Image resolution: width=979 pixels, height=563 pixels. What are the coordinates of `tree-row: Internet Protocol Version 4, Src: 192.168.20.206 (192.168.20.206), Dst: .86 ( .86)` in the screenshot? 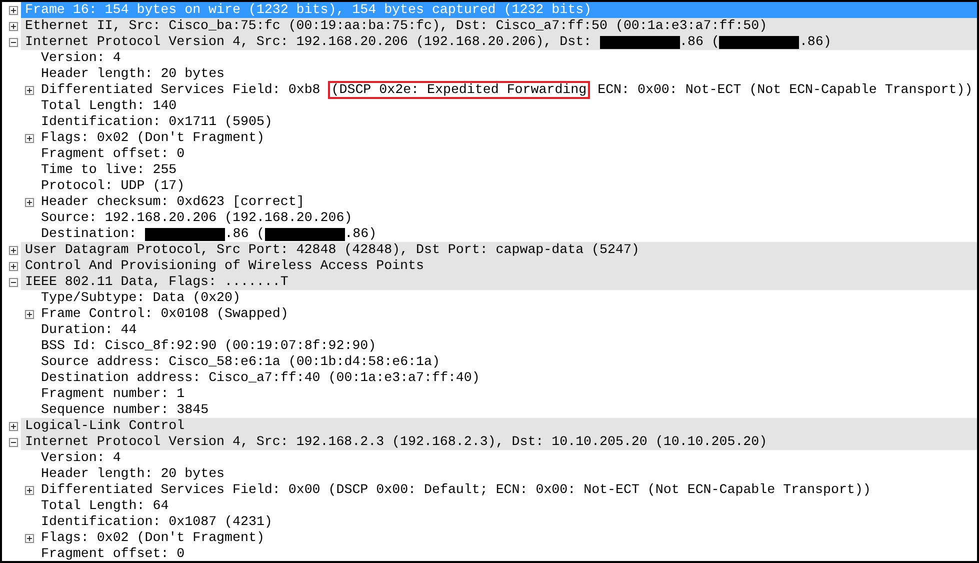 It's located at (499, 42).